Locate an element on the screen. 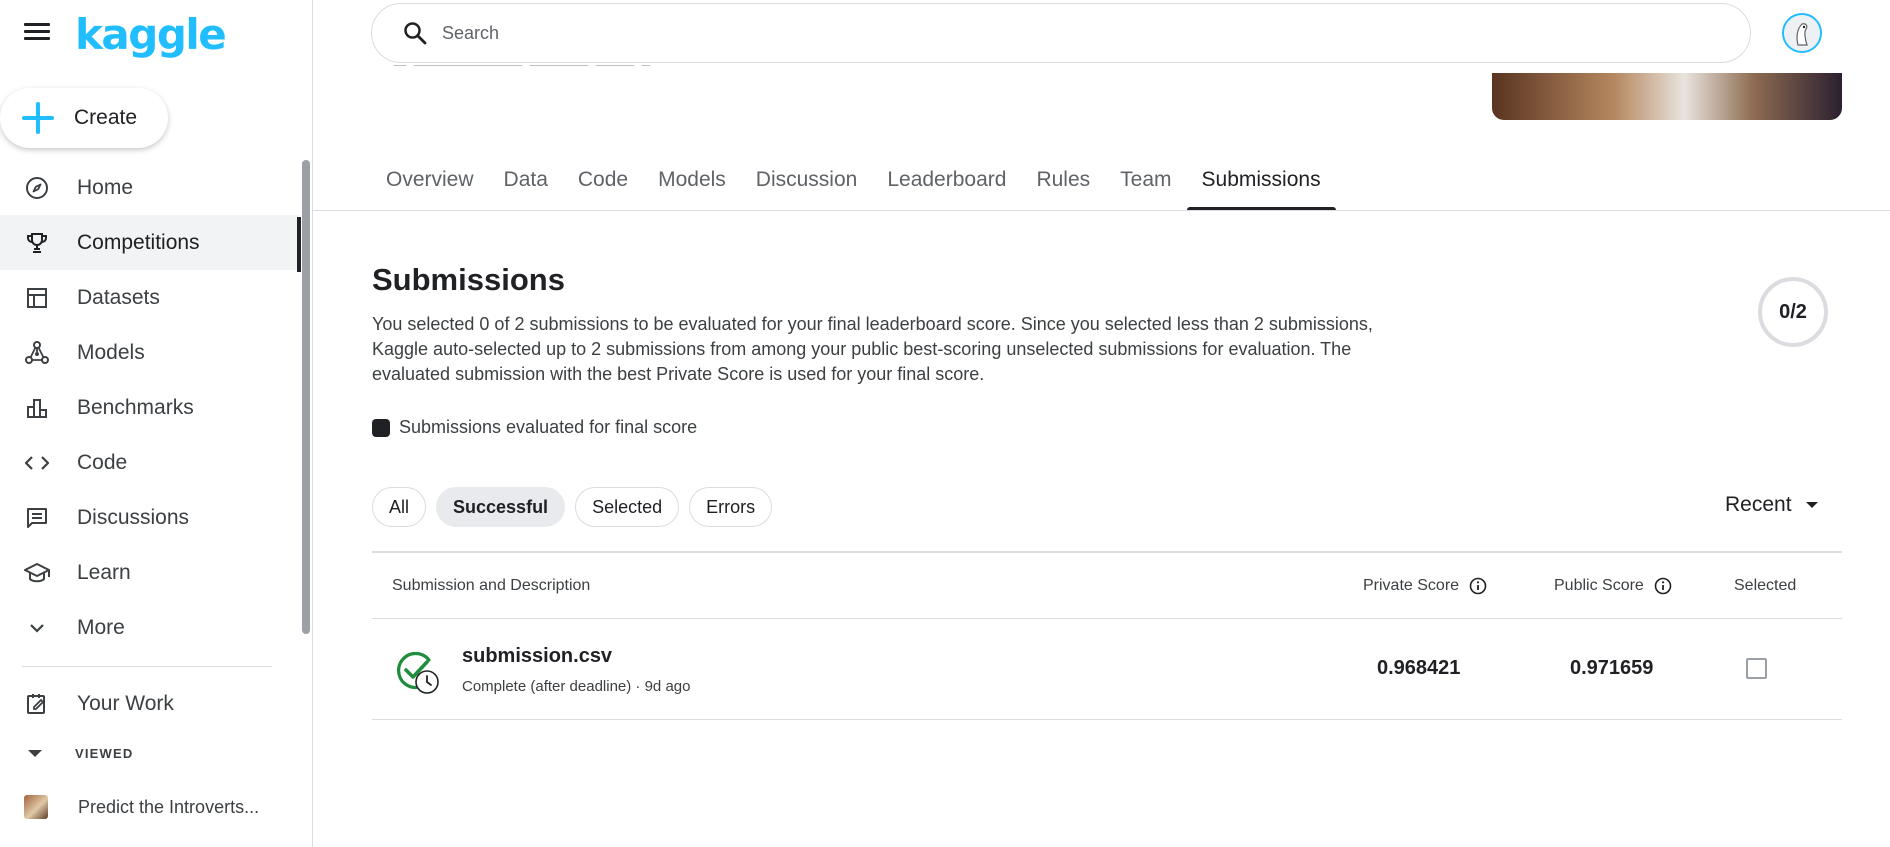 This screenshot has height=847, width=1890. sidebar-item-more: More is located at coordinates (150, 627).